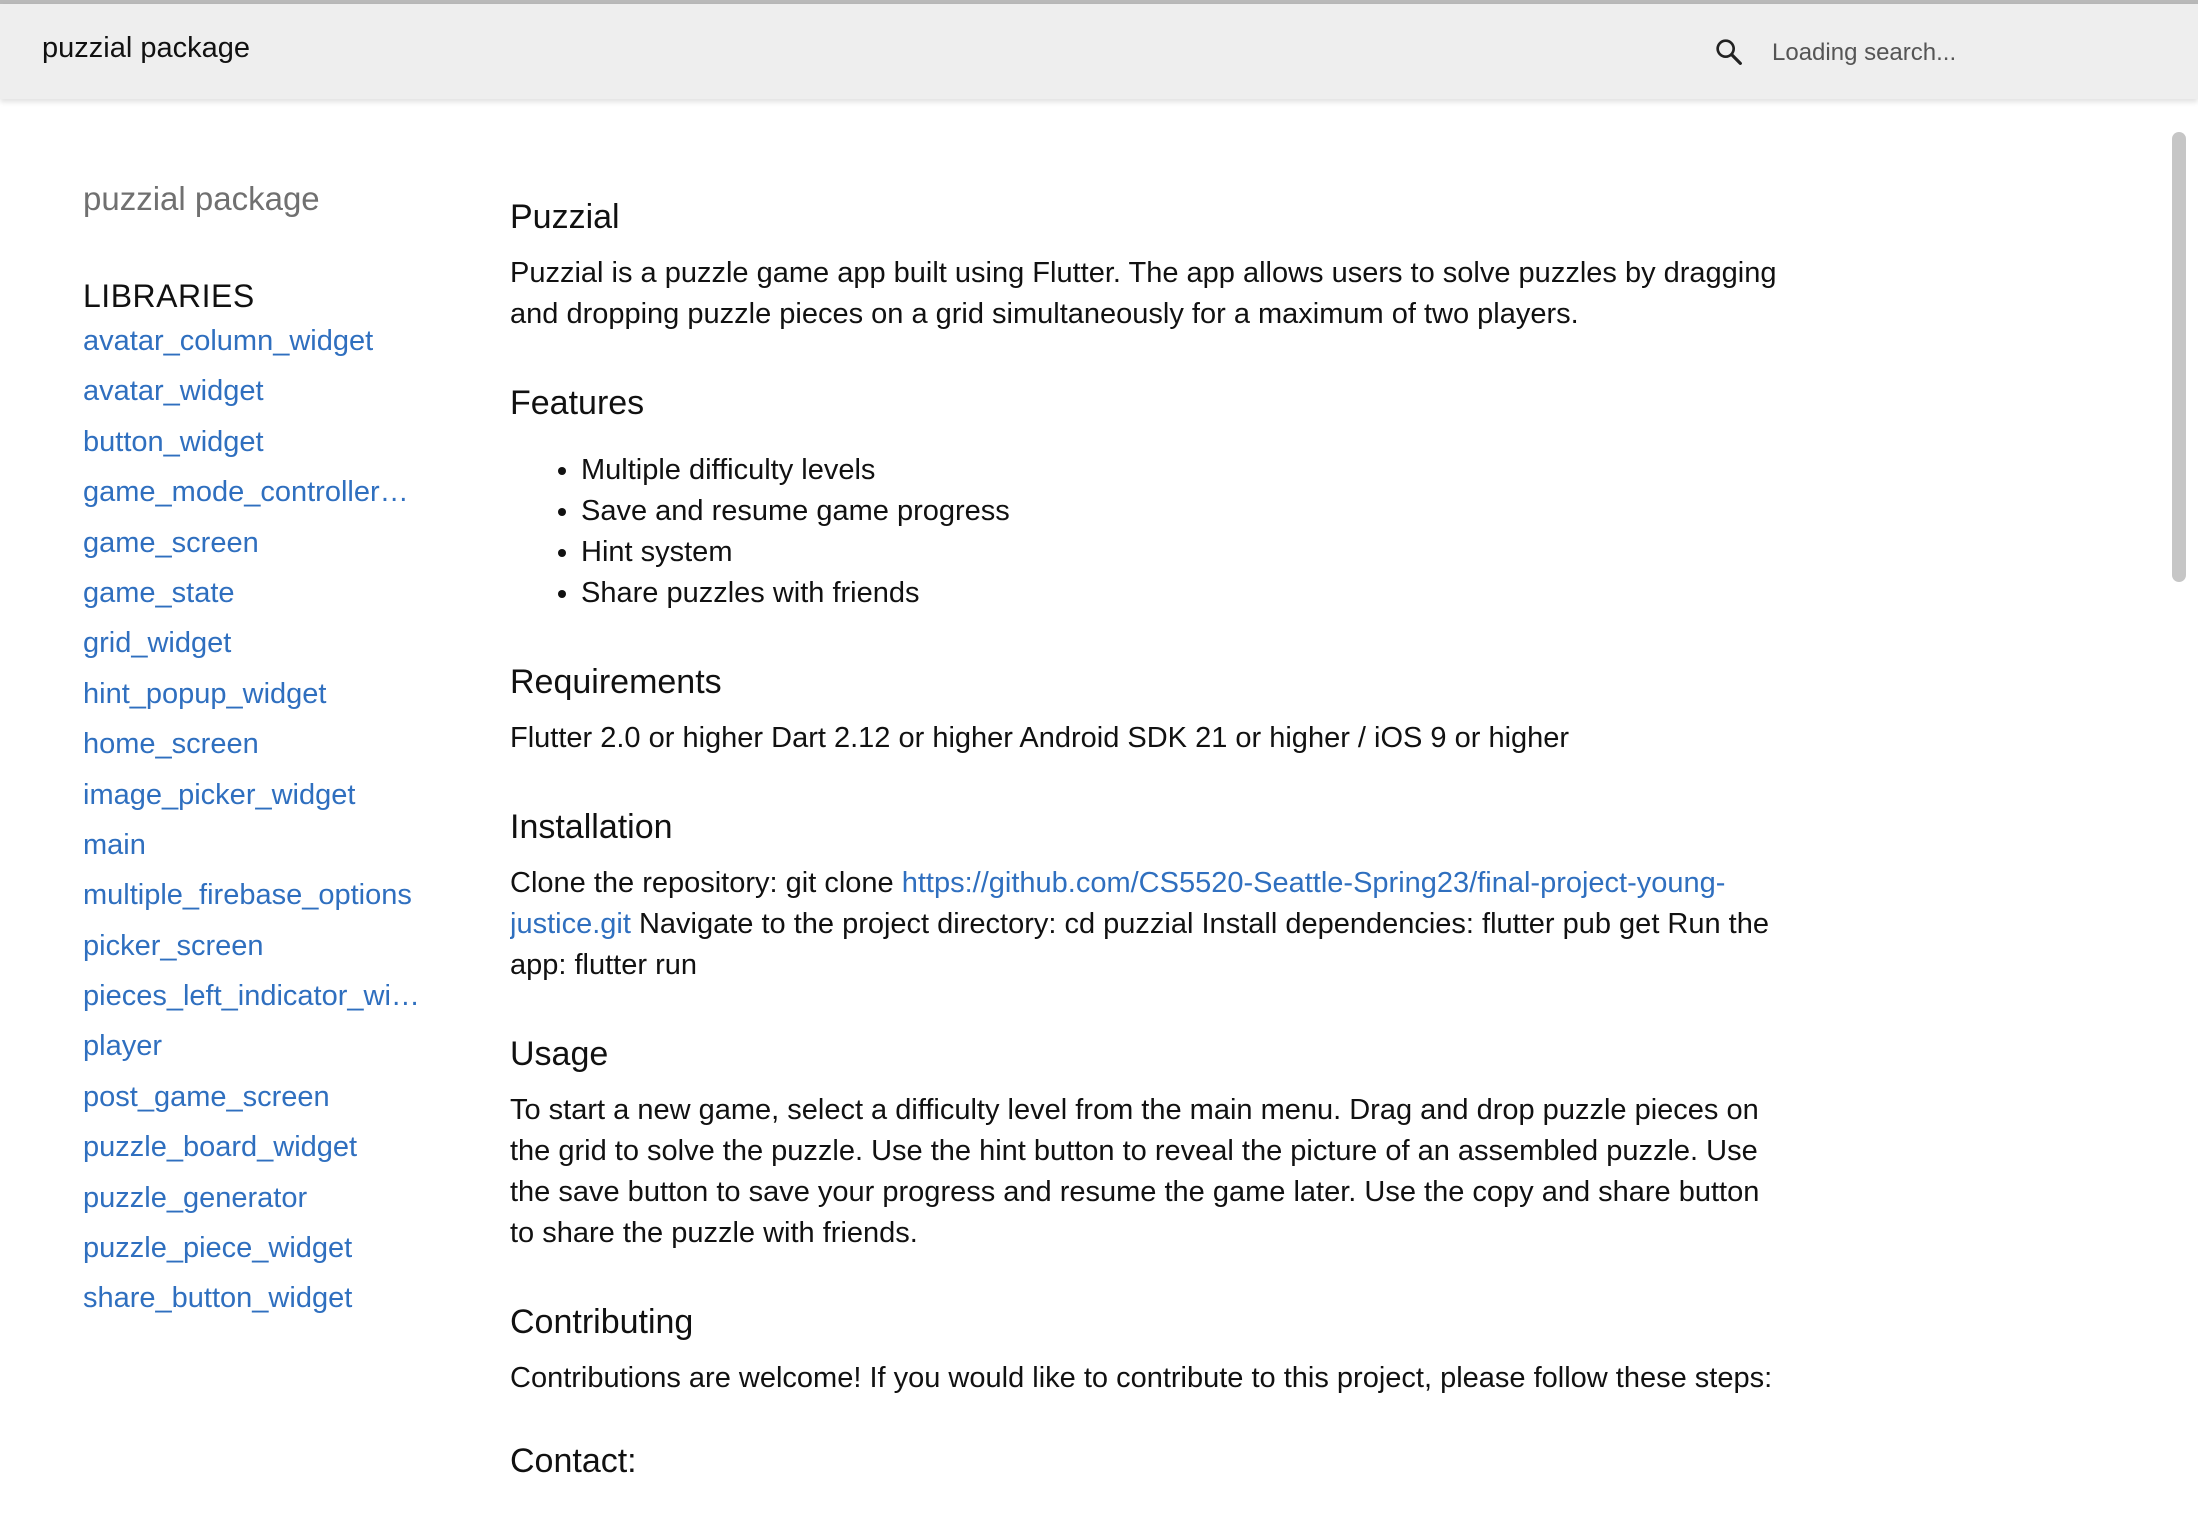 The width and height of the screenshot is (2198, 1516). Describe the element at coordinates (253, 1198) in the screenshot. I see `library-link-puzzle-generator: puzzle_generator` at that location.